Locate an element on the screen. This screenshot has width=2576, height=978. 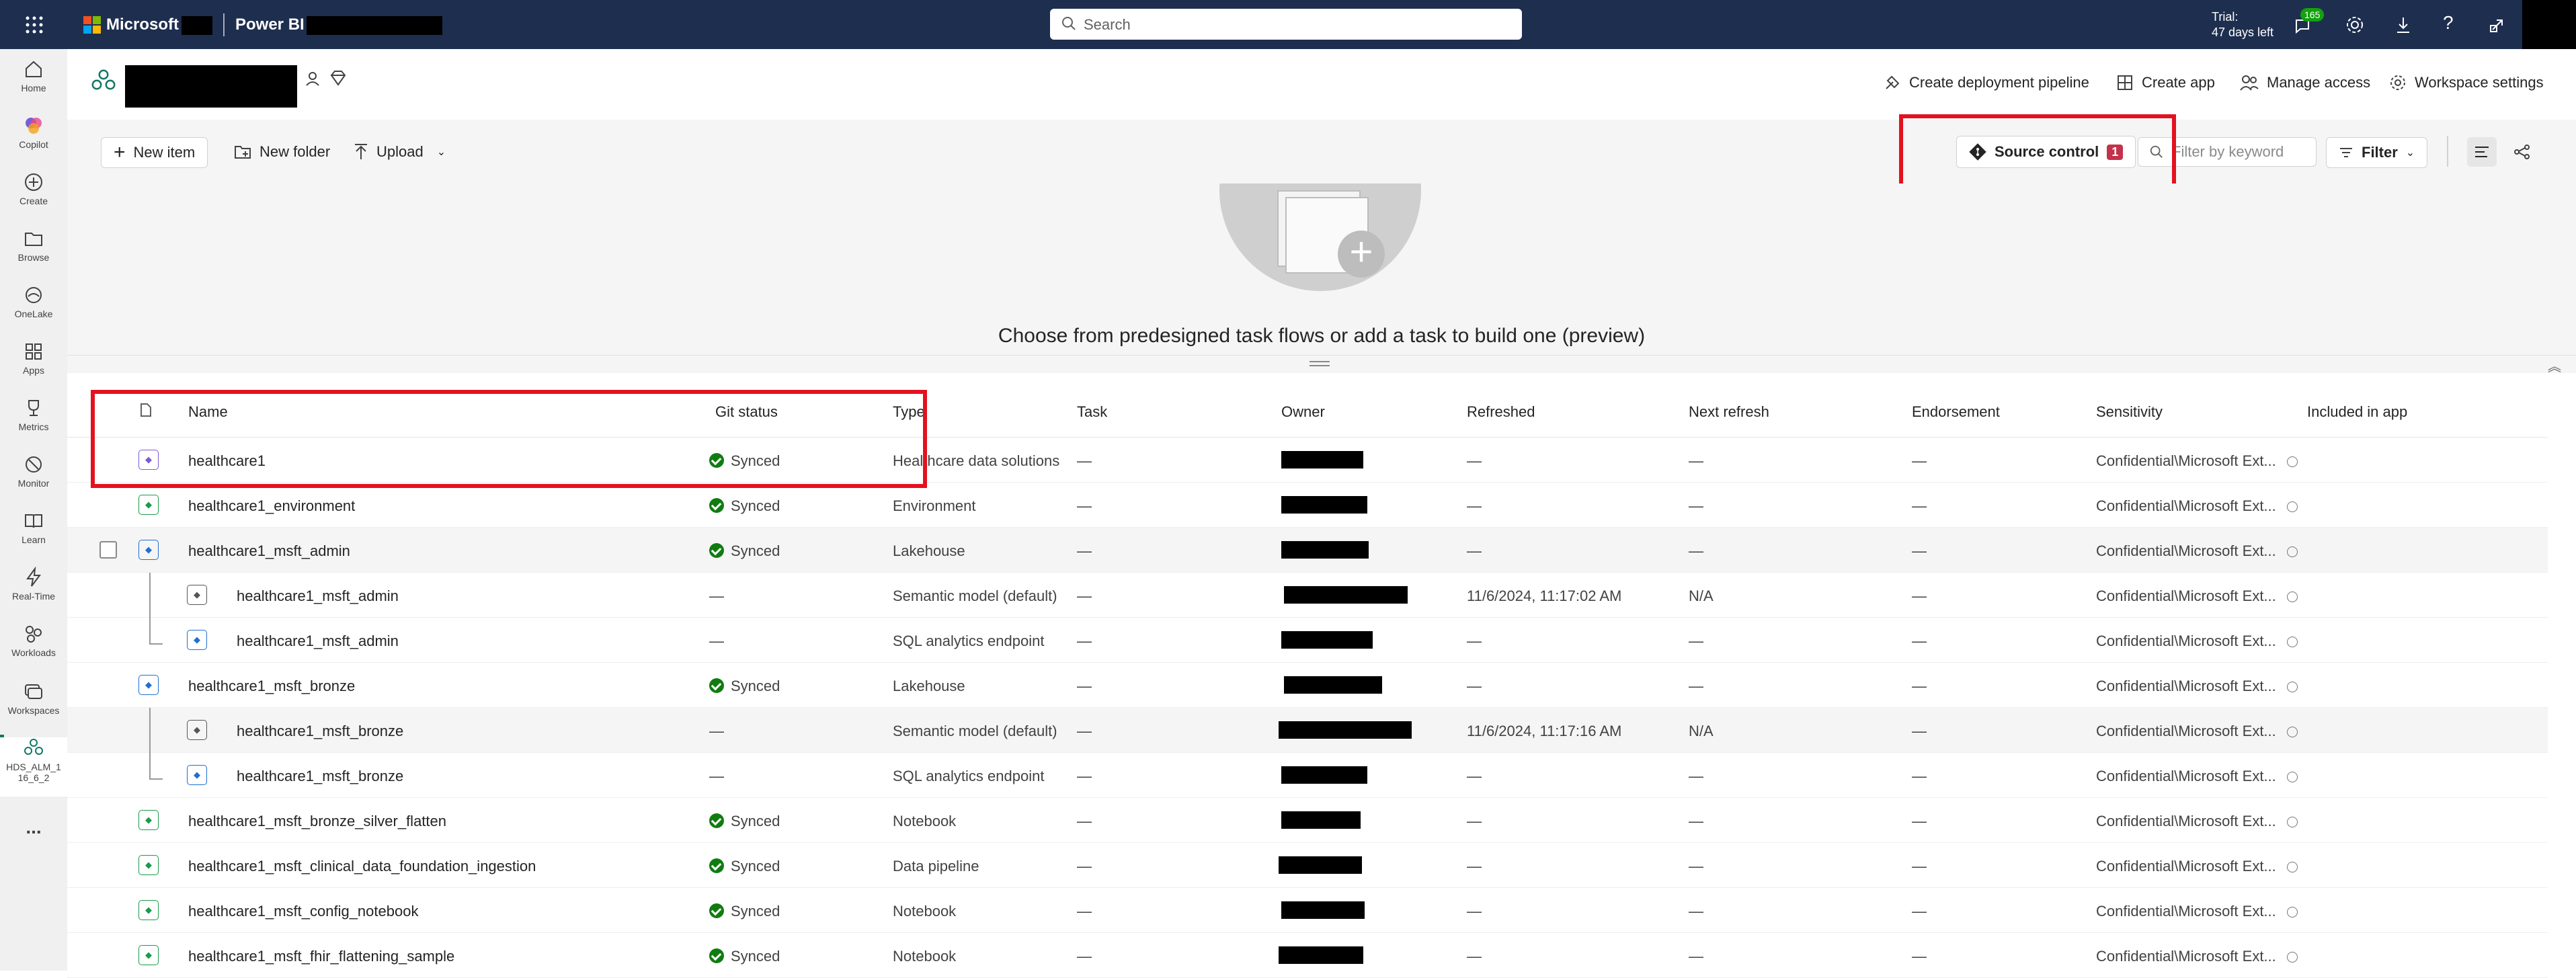
workspace-name-line1: HDS_ALM_1 is located at coordinates (33, 767).